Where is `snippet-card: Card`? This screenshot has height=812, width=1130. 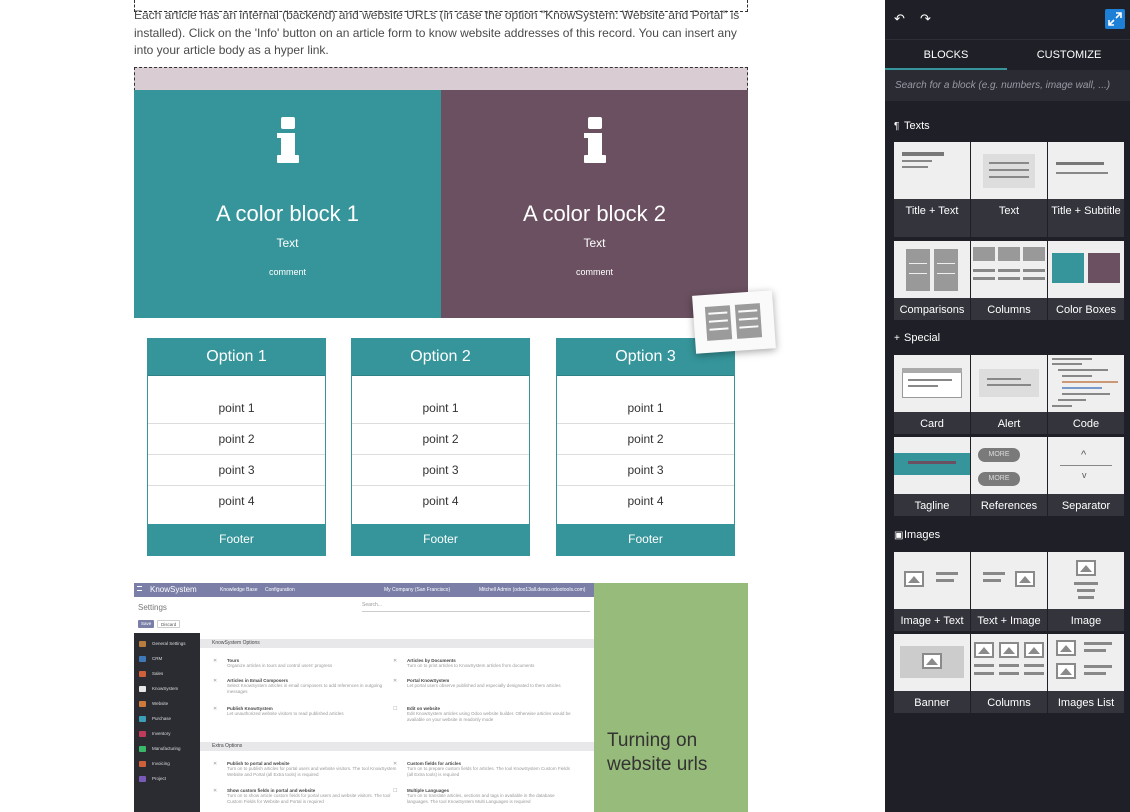 snippet-card: Card is located at coordinates (932, 394).